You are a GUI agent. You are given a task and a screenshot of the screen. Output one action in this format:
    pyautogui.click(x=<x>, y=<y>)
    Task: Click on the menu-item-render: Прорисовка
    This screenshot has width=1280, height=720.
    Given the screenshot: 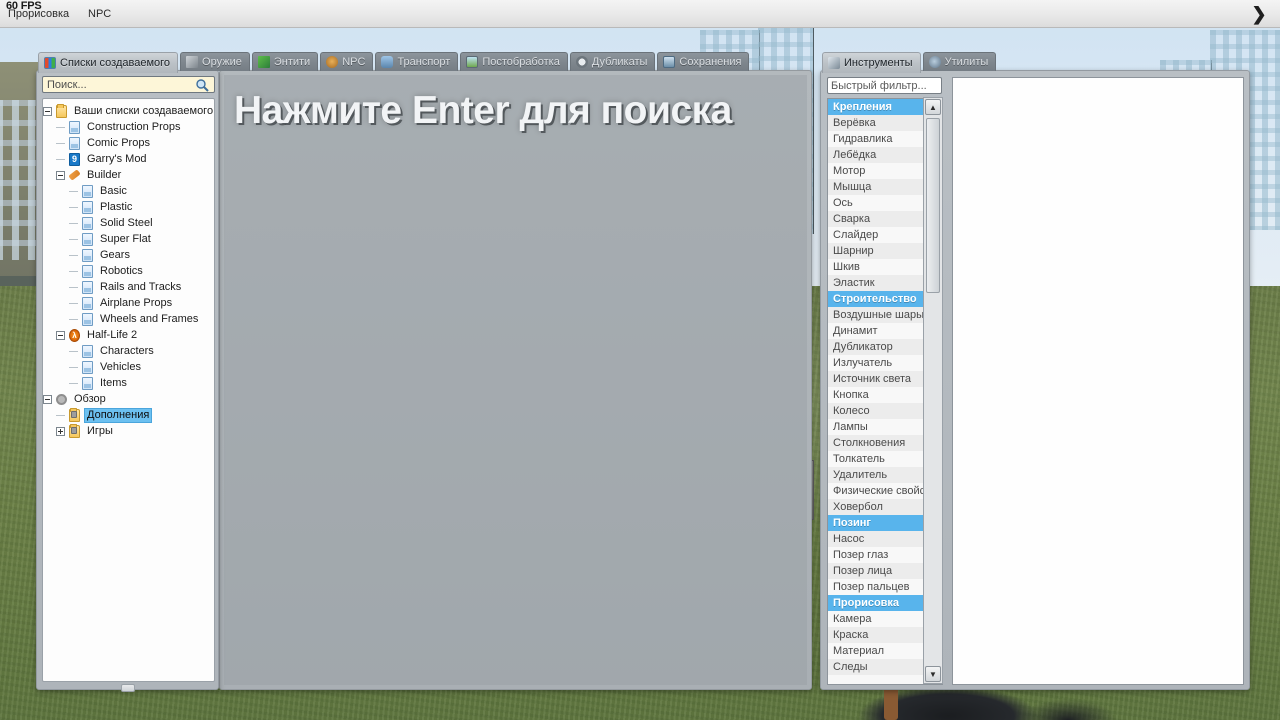 What is the action you would take?
    pyautogui.click(x=38, y=14)
    